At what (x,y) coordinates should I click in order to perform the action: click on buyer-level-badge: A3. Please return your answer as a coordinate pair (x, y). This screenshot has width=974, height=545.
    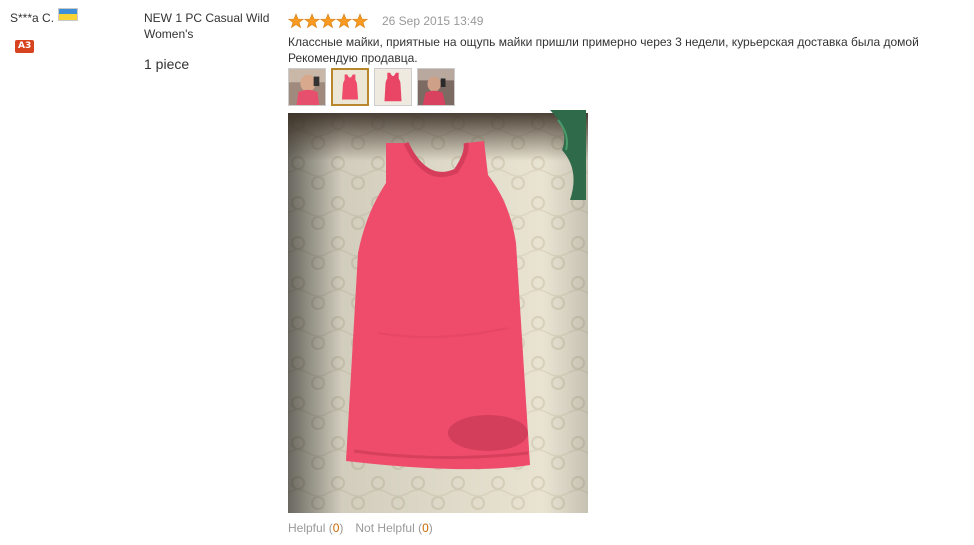
    Looking at the image, I should click on (25, 46).